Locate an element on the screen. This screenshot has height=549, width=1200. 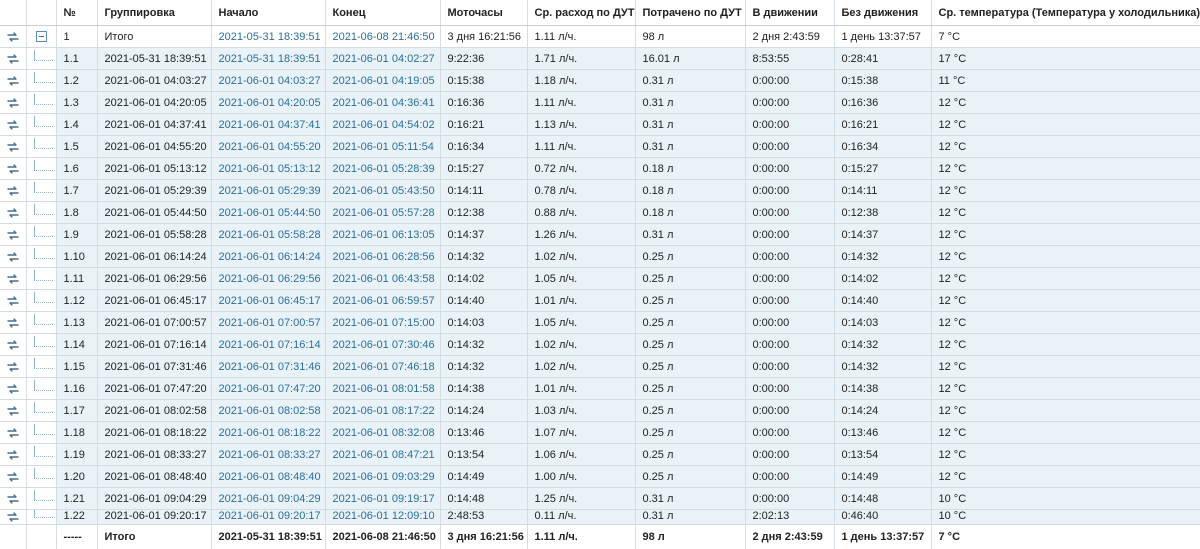
column-header-group: Группировка is located at coordinates (154, 13).